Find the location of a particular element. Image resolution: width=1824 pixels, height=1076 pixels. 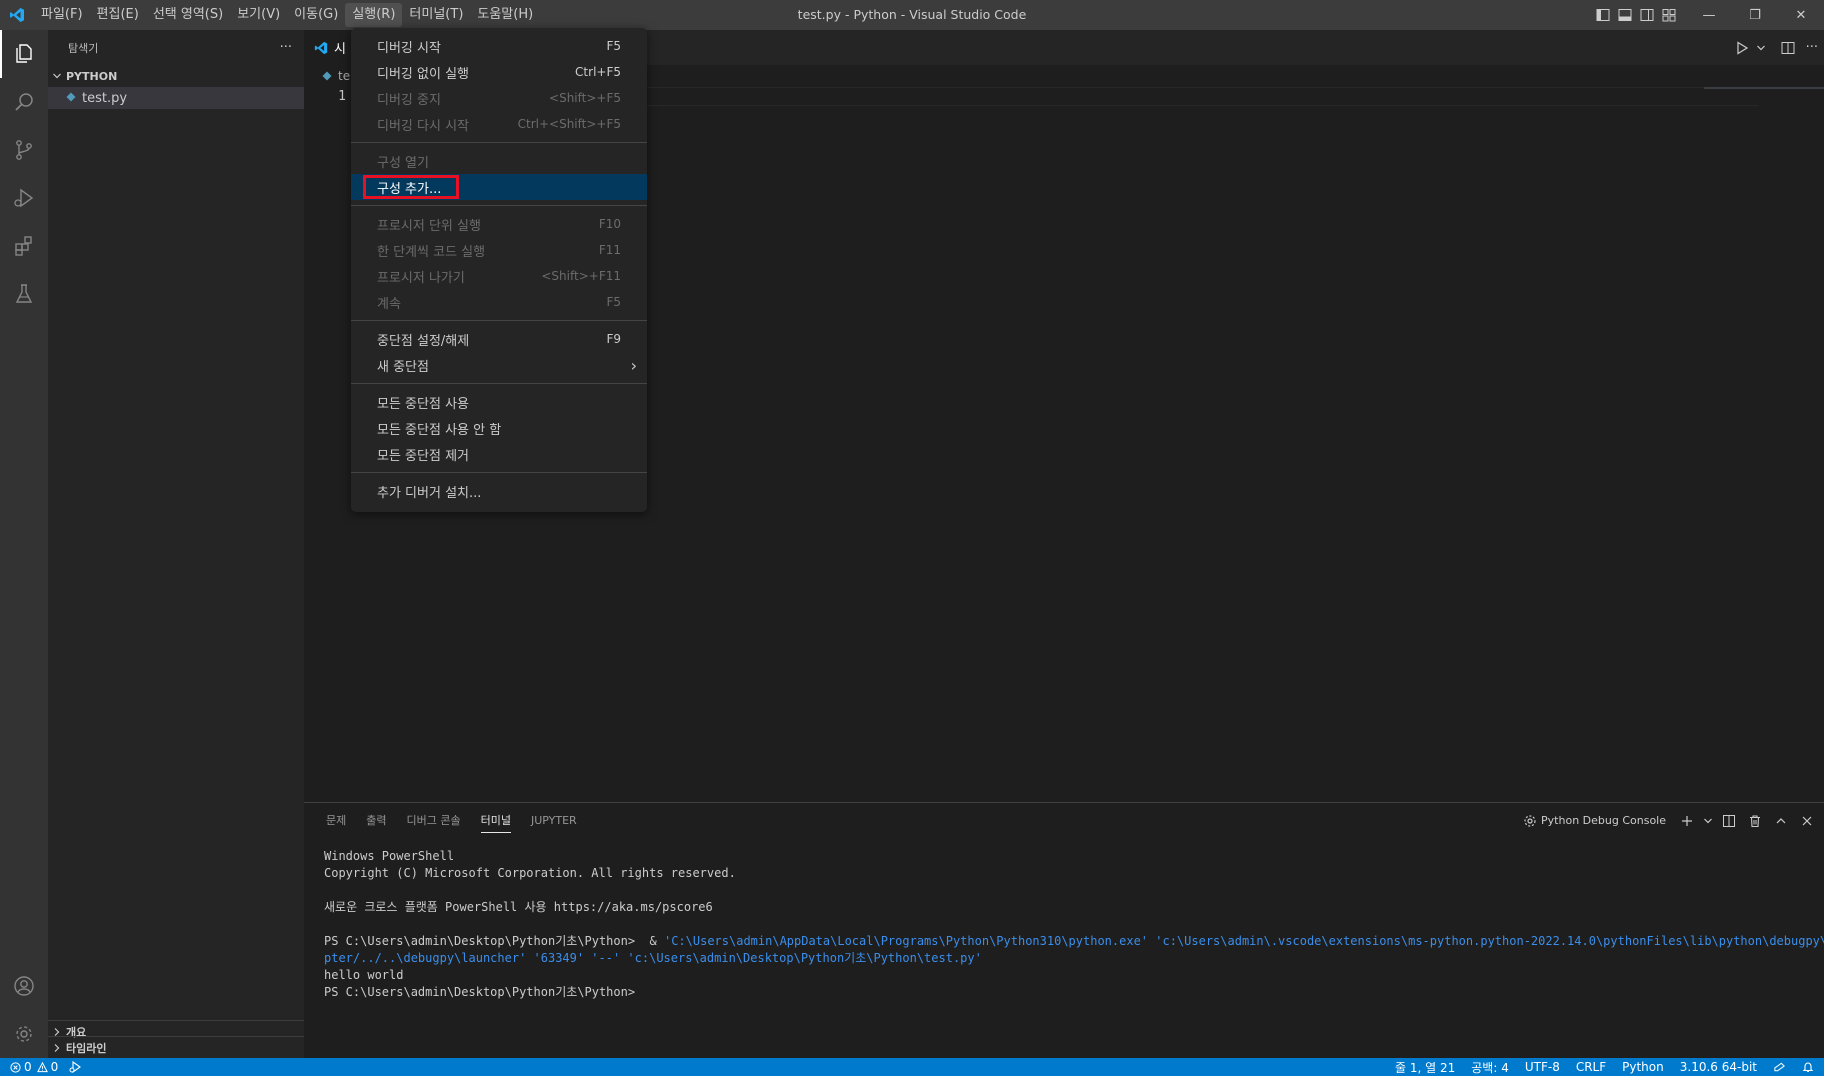

run-menu-item-label: 계속 is located at coordinates (389, 304).